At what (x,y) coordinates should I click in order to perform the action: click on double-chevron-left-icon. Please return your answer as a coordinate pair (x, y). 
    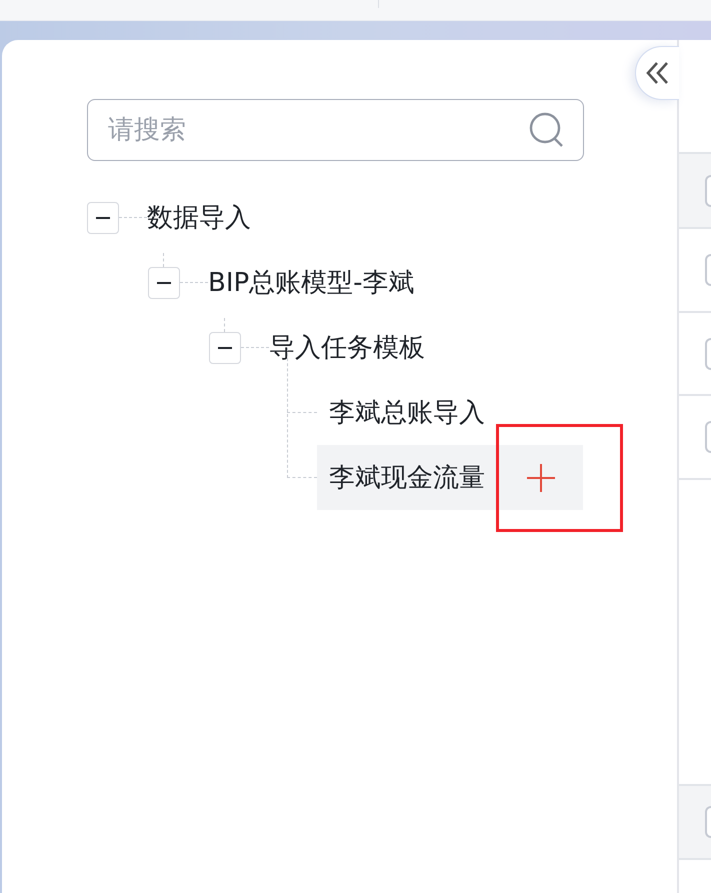
    Looking at the image, I should click on (657, 73).